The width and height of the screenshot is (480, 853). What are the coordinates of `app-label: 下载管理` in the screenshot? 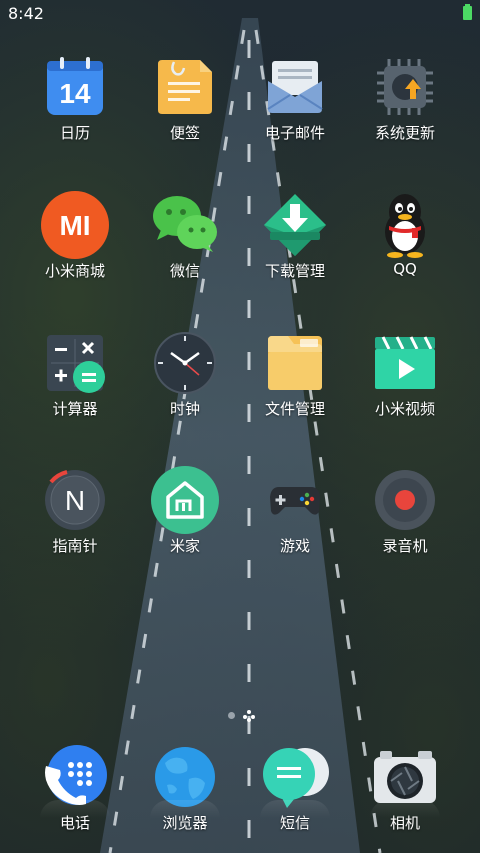 It's located at (294, 271).